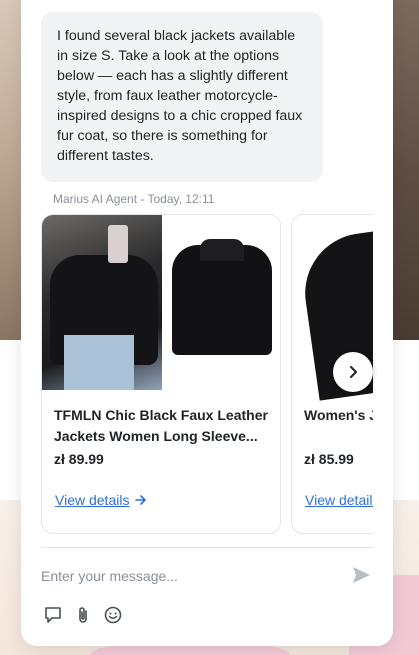 This screenshot has width=419, height=655. What do you see at coordinates (329, 459) in the screenshot?
I see `product-price: zł 85.99` at bounding box center [329, 459].